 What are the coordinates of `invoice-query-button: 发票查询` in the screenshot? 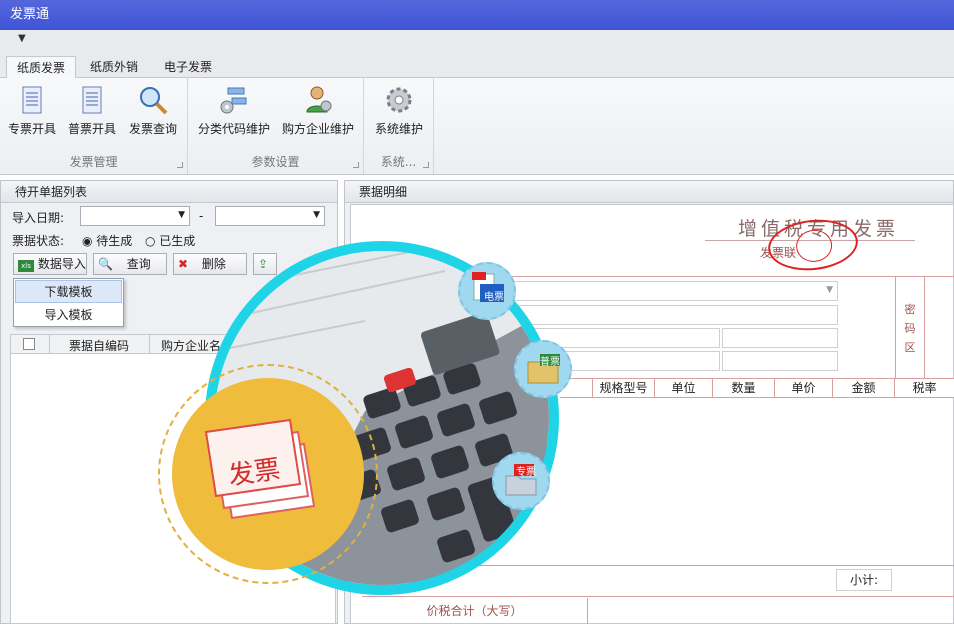 It's located at (153, 110).